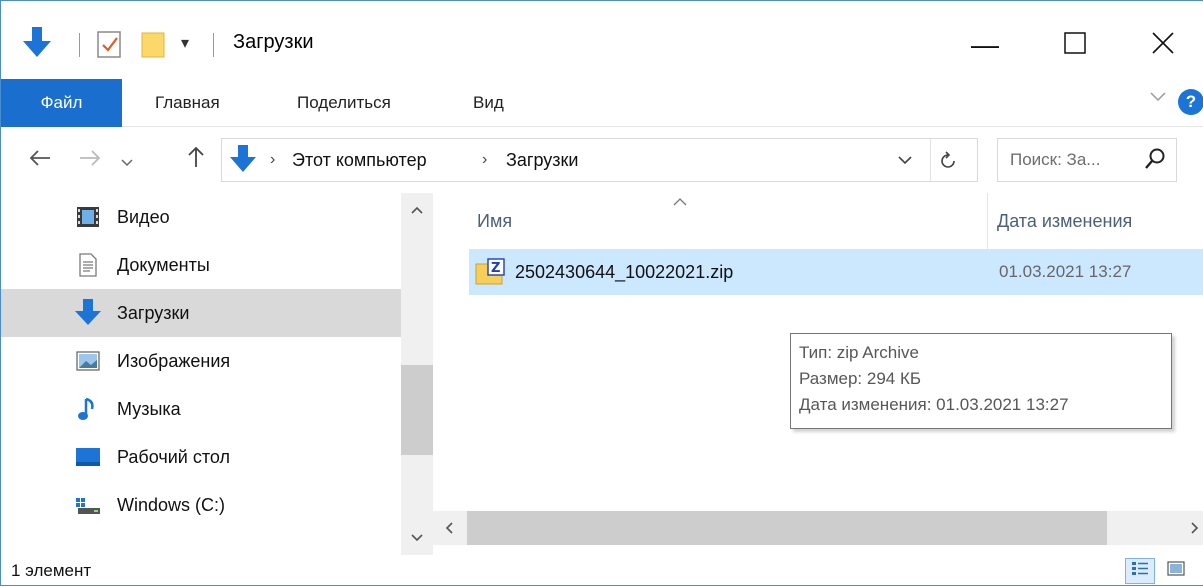 This screenshot has height=586, width=1203. Describe the element at coordinates (494, 221) in the screenshot. I see `column-header-name: Имя` at that location.